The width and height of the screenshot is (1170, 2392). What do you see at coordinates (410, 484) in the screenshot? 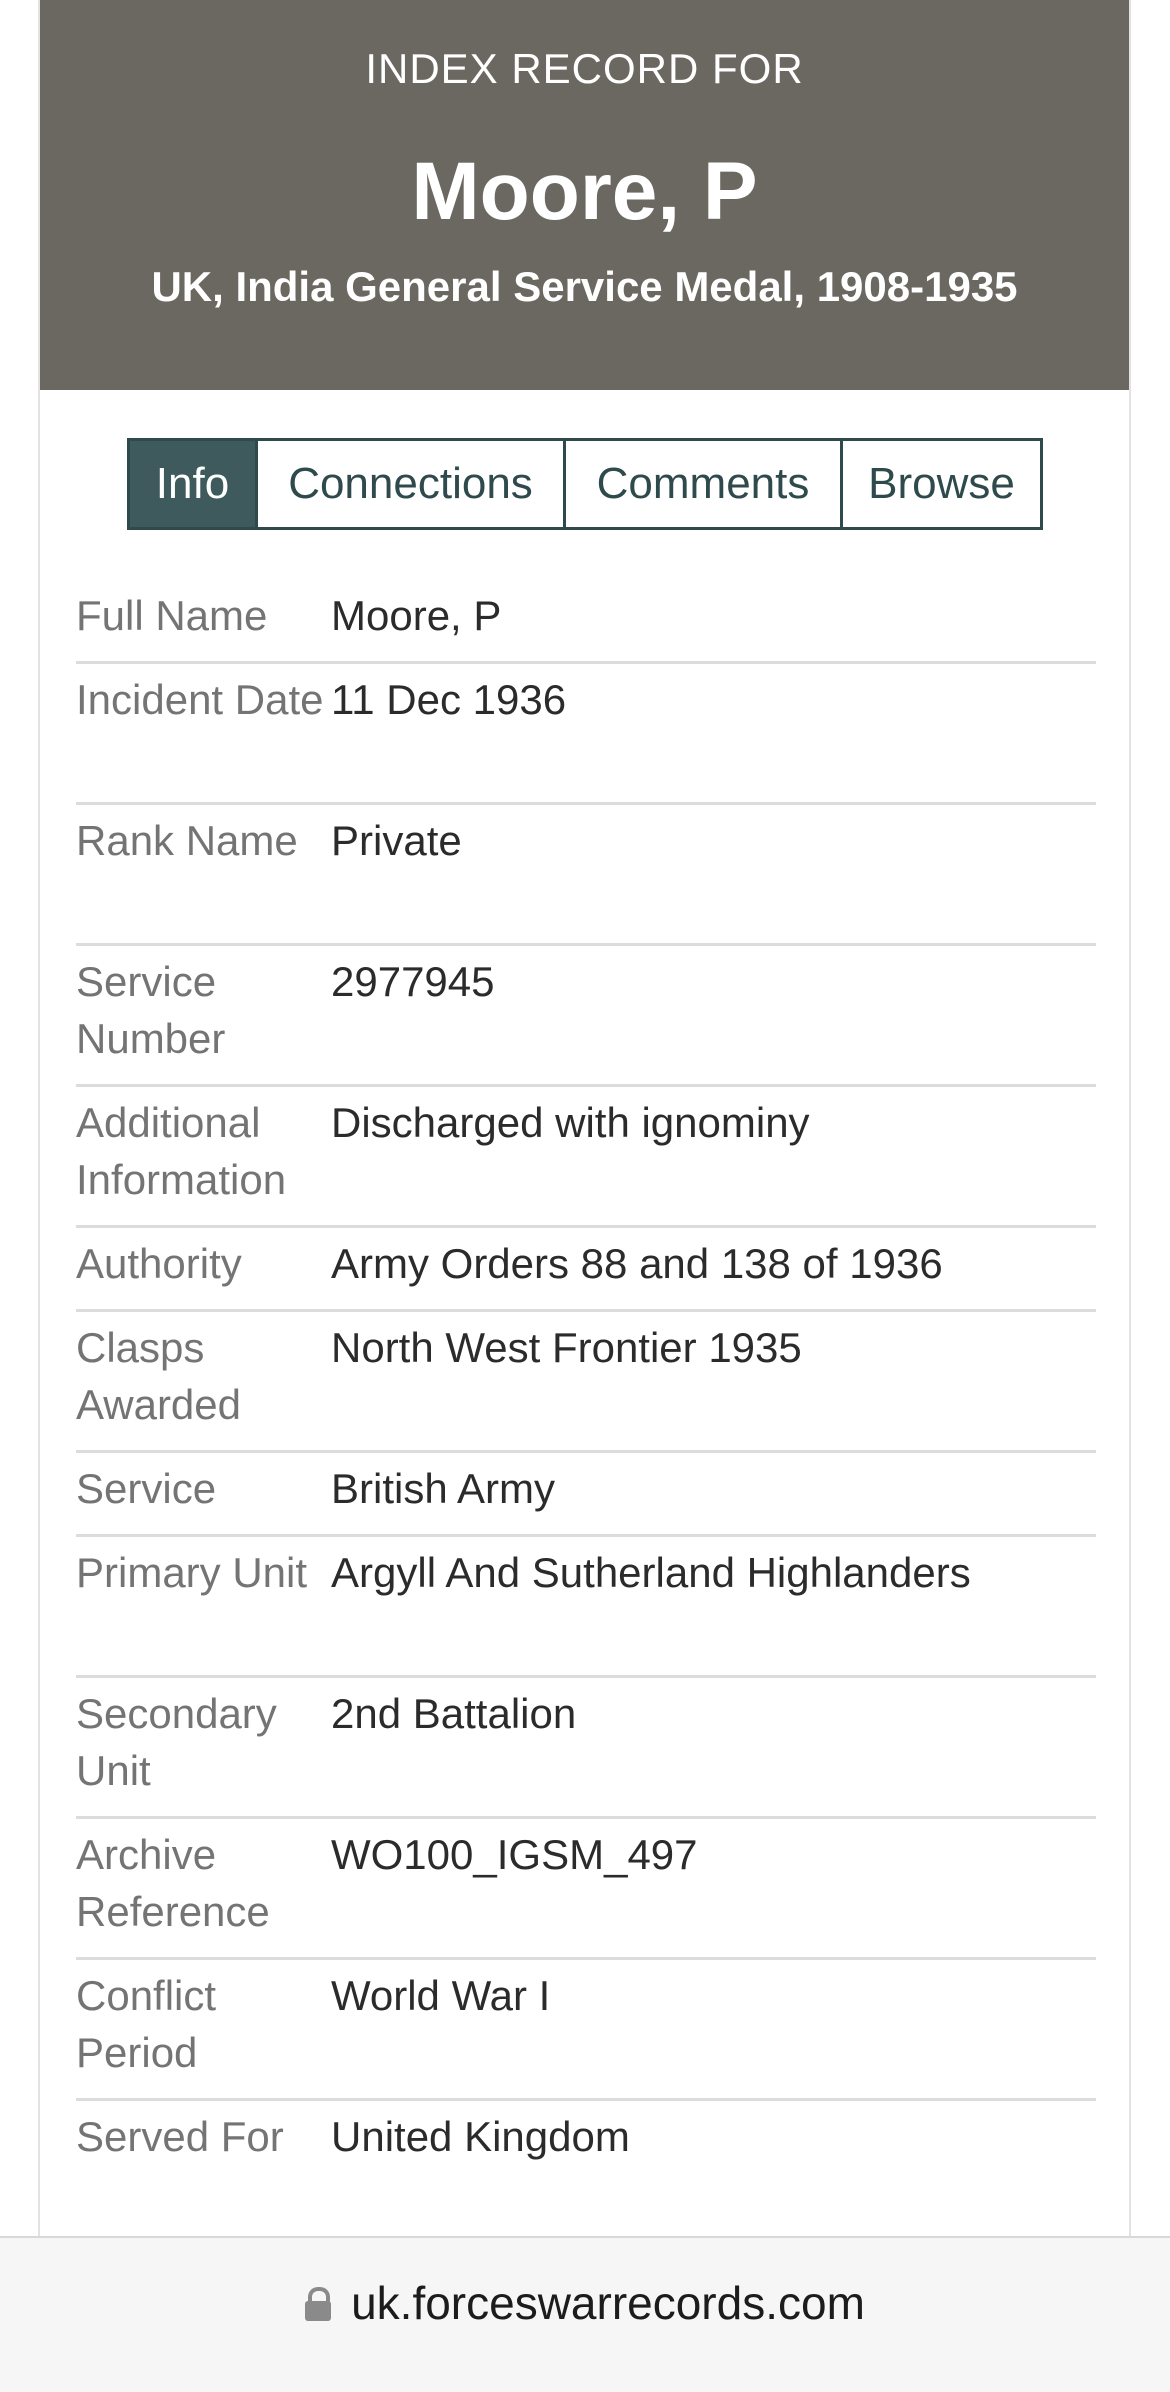
I see `tab-connections: Connections` at bounding box center [410, 484].